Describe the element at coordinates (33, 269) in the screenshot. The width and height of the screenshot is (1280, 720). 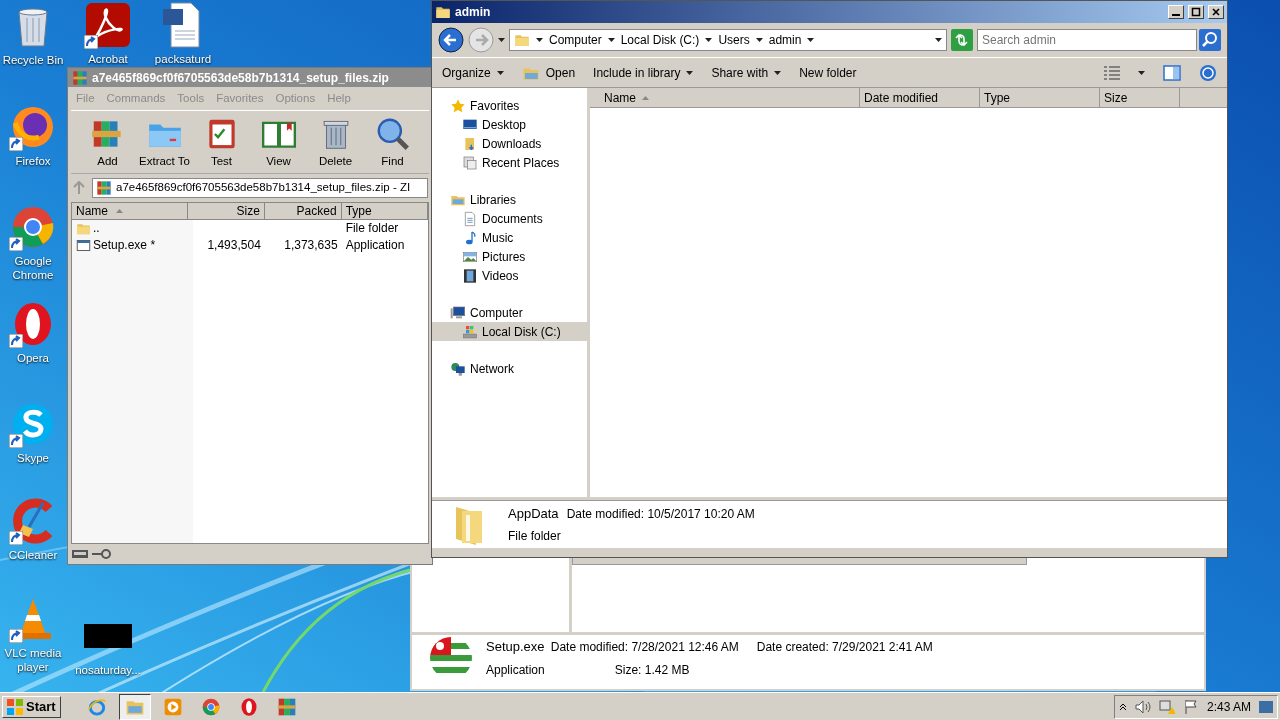
I see `icon-label: Google Chrome` at that location.